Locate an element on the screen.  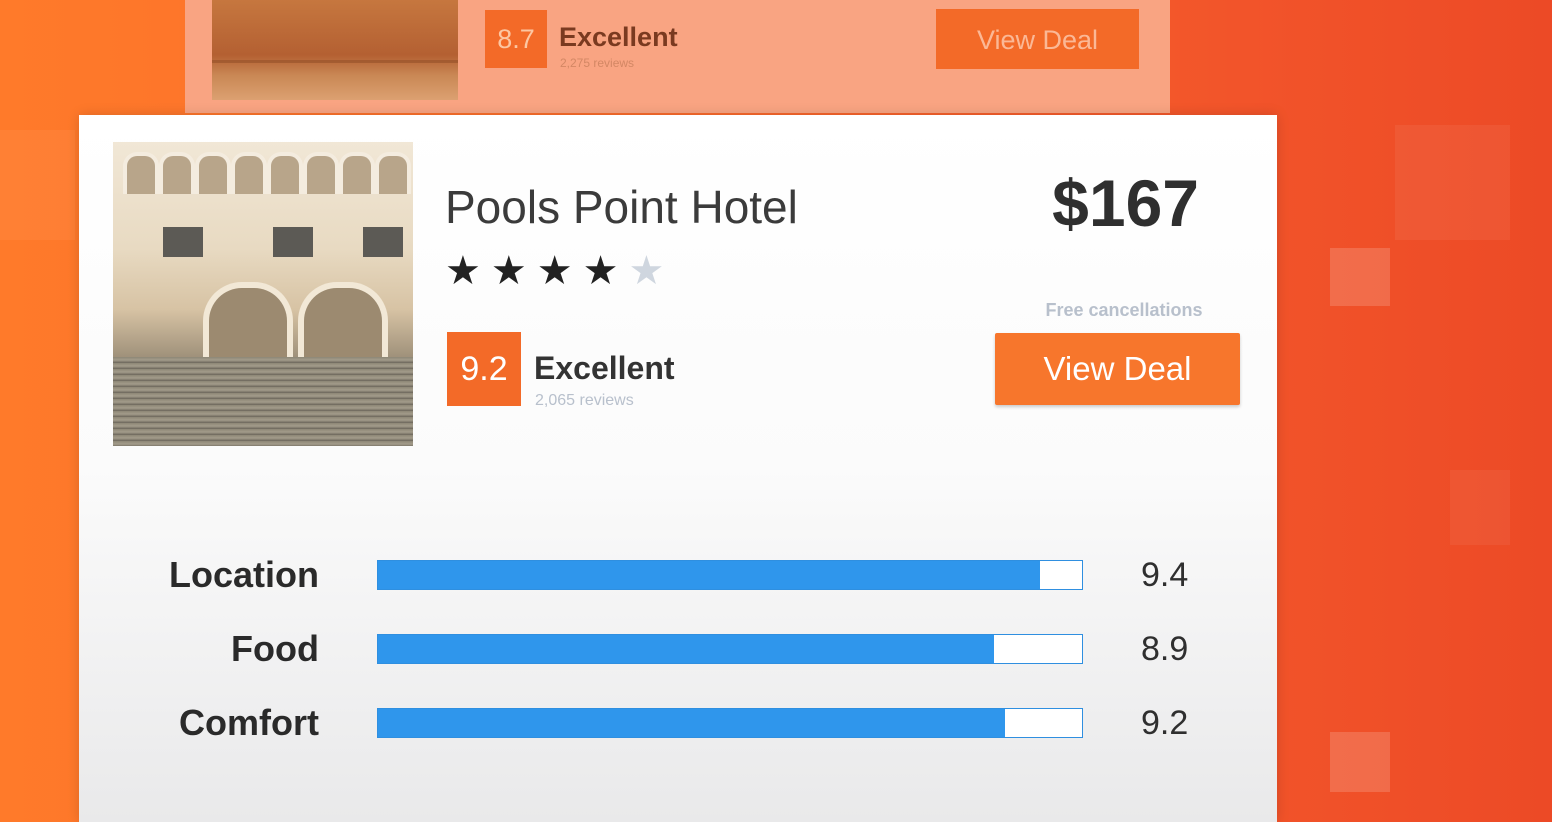
background-score-badge: 8.7 is located at coordinates (516, 39).